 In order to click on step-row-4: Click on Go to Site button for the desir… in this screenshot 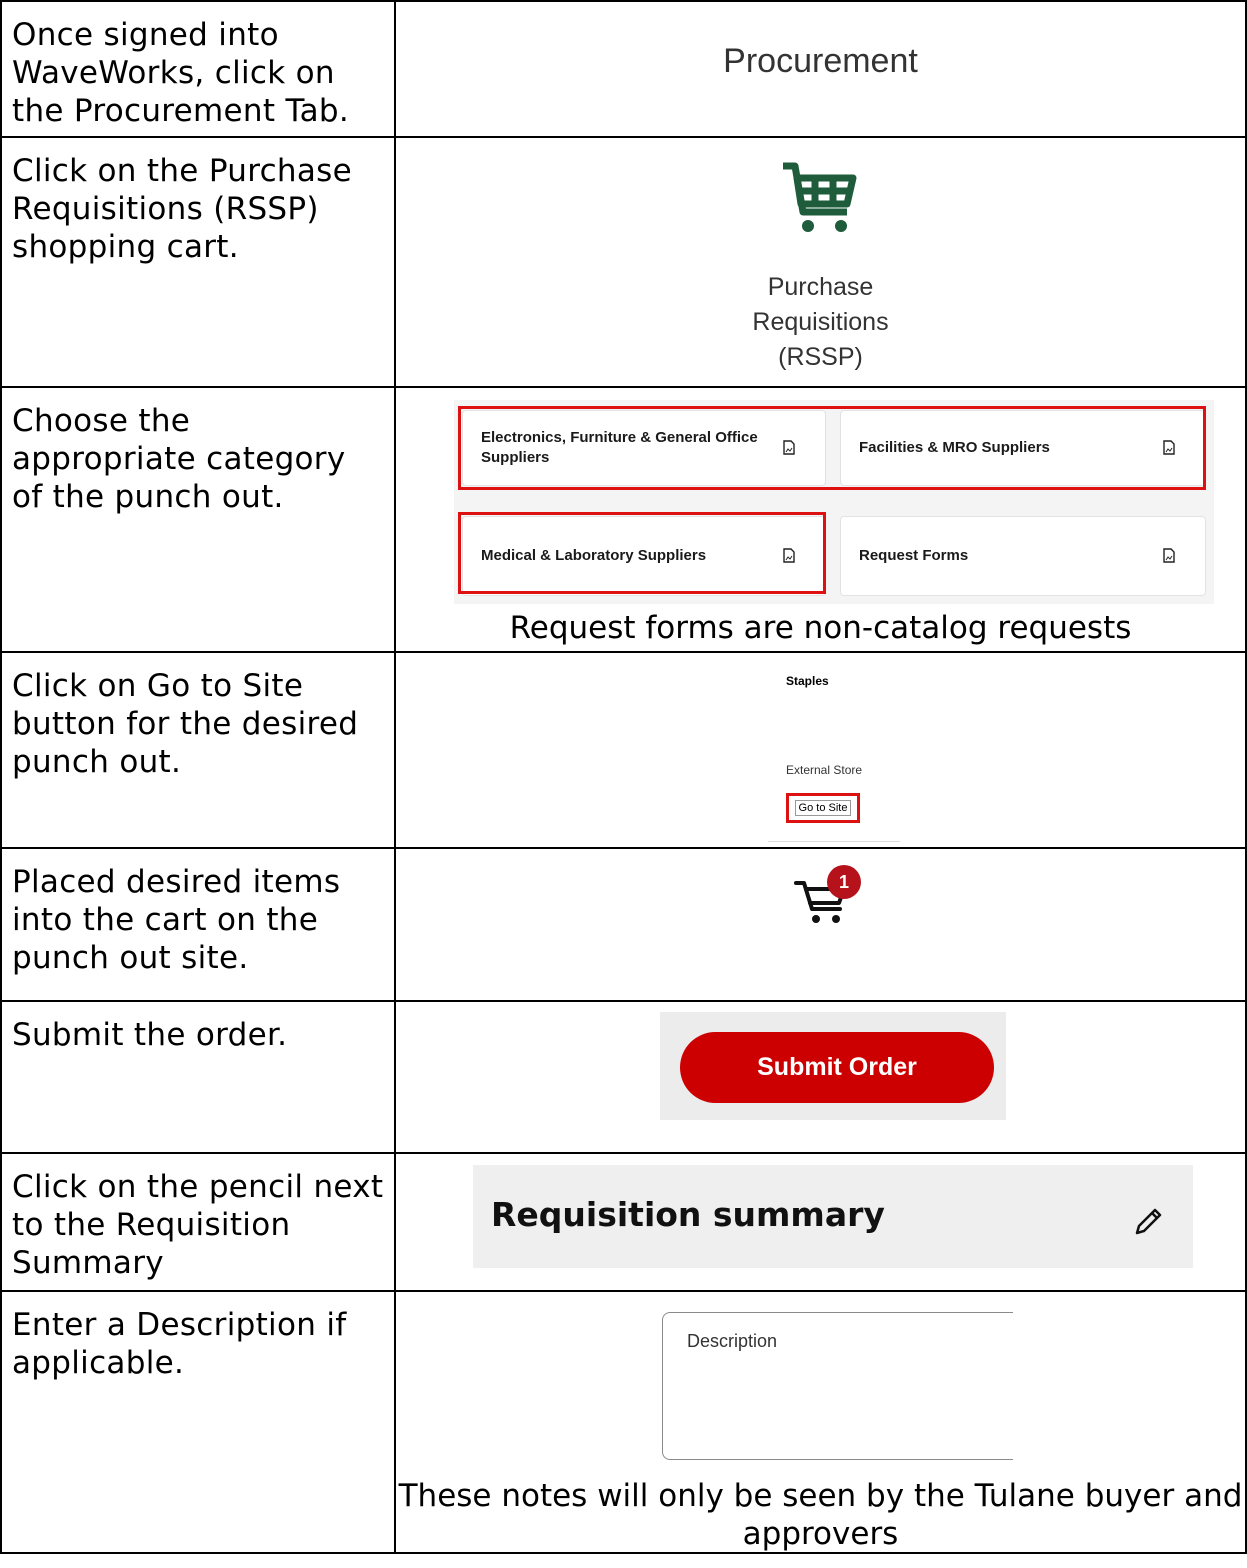, I will do `click(623, 750)`.